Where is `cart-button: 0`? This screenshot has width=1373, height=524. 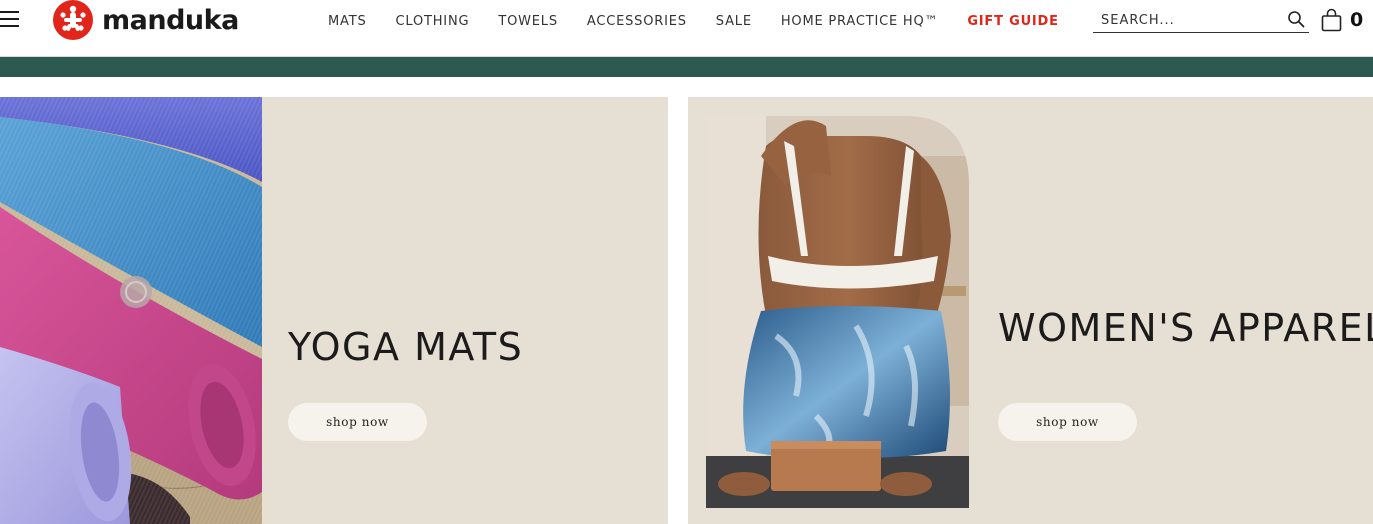 cart-button: 0 is located at coordinates (1342, 20).